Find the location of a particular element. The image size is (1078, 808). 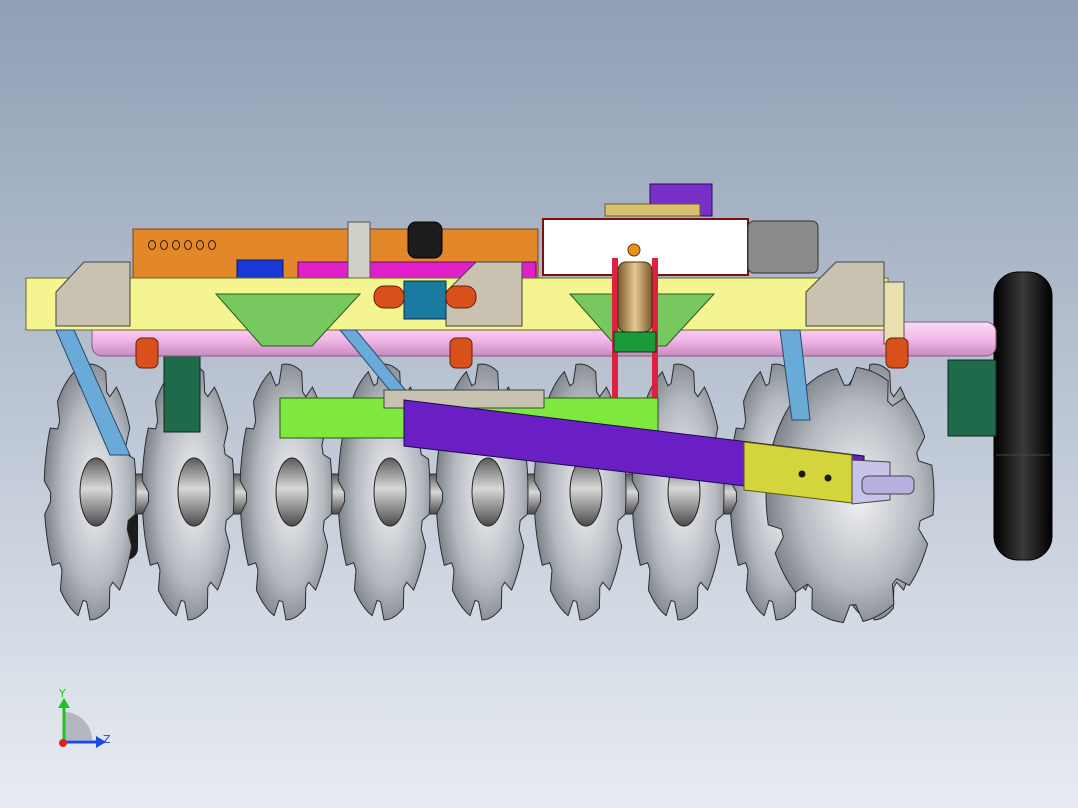

axle-bracket-left is located at coordinates (147, 353).